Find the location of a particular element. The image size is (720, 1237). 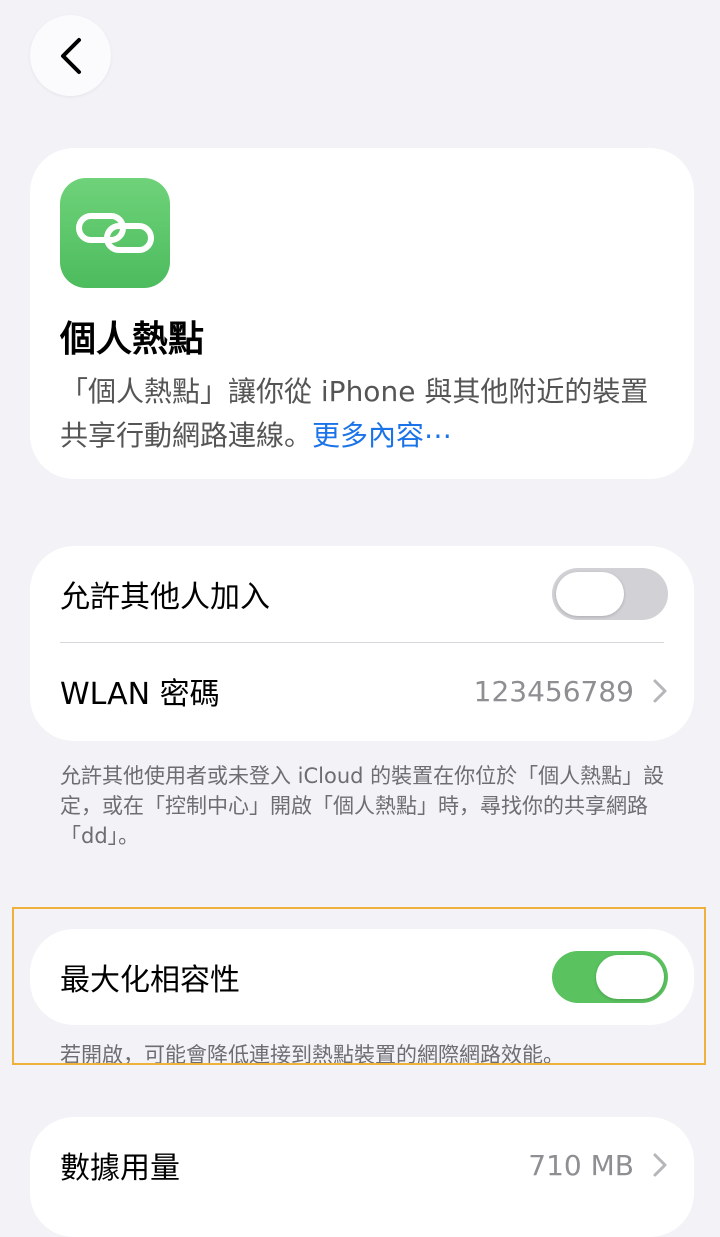

data-usage-row: 數據用量 710 MB is located at coordinates (362, 1165).